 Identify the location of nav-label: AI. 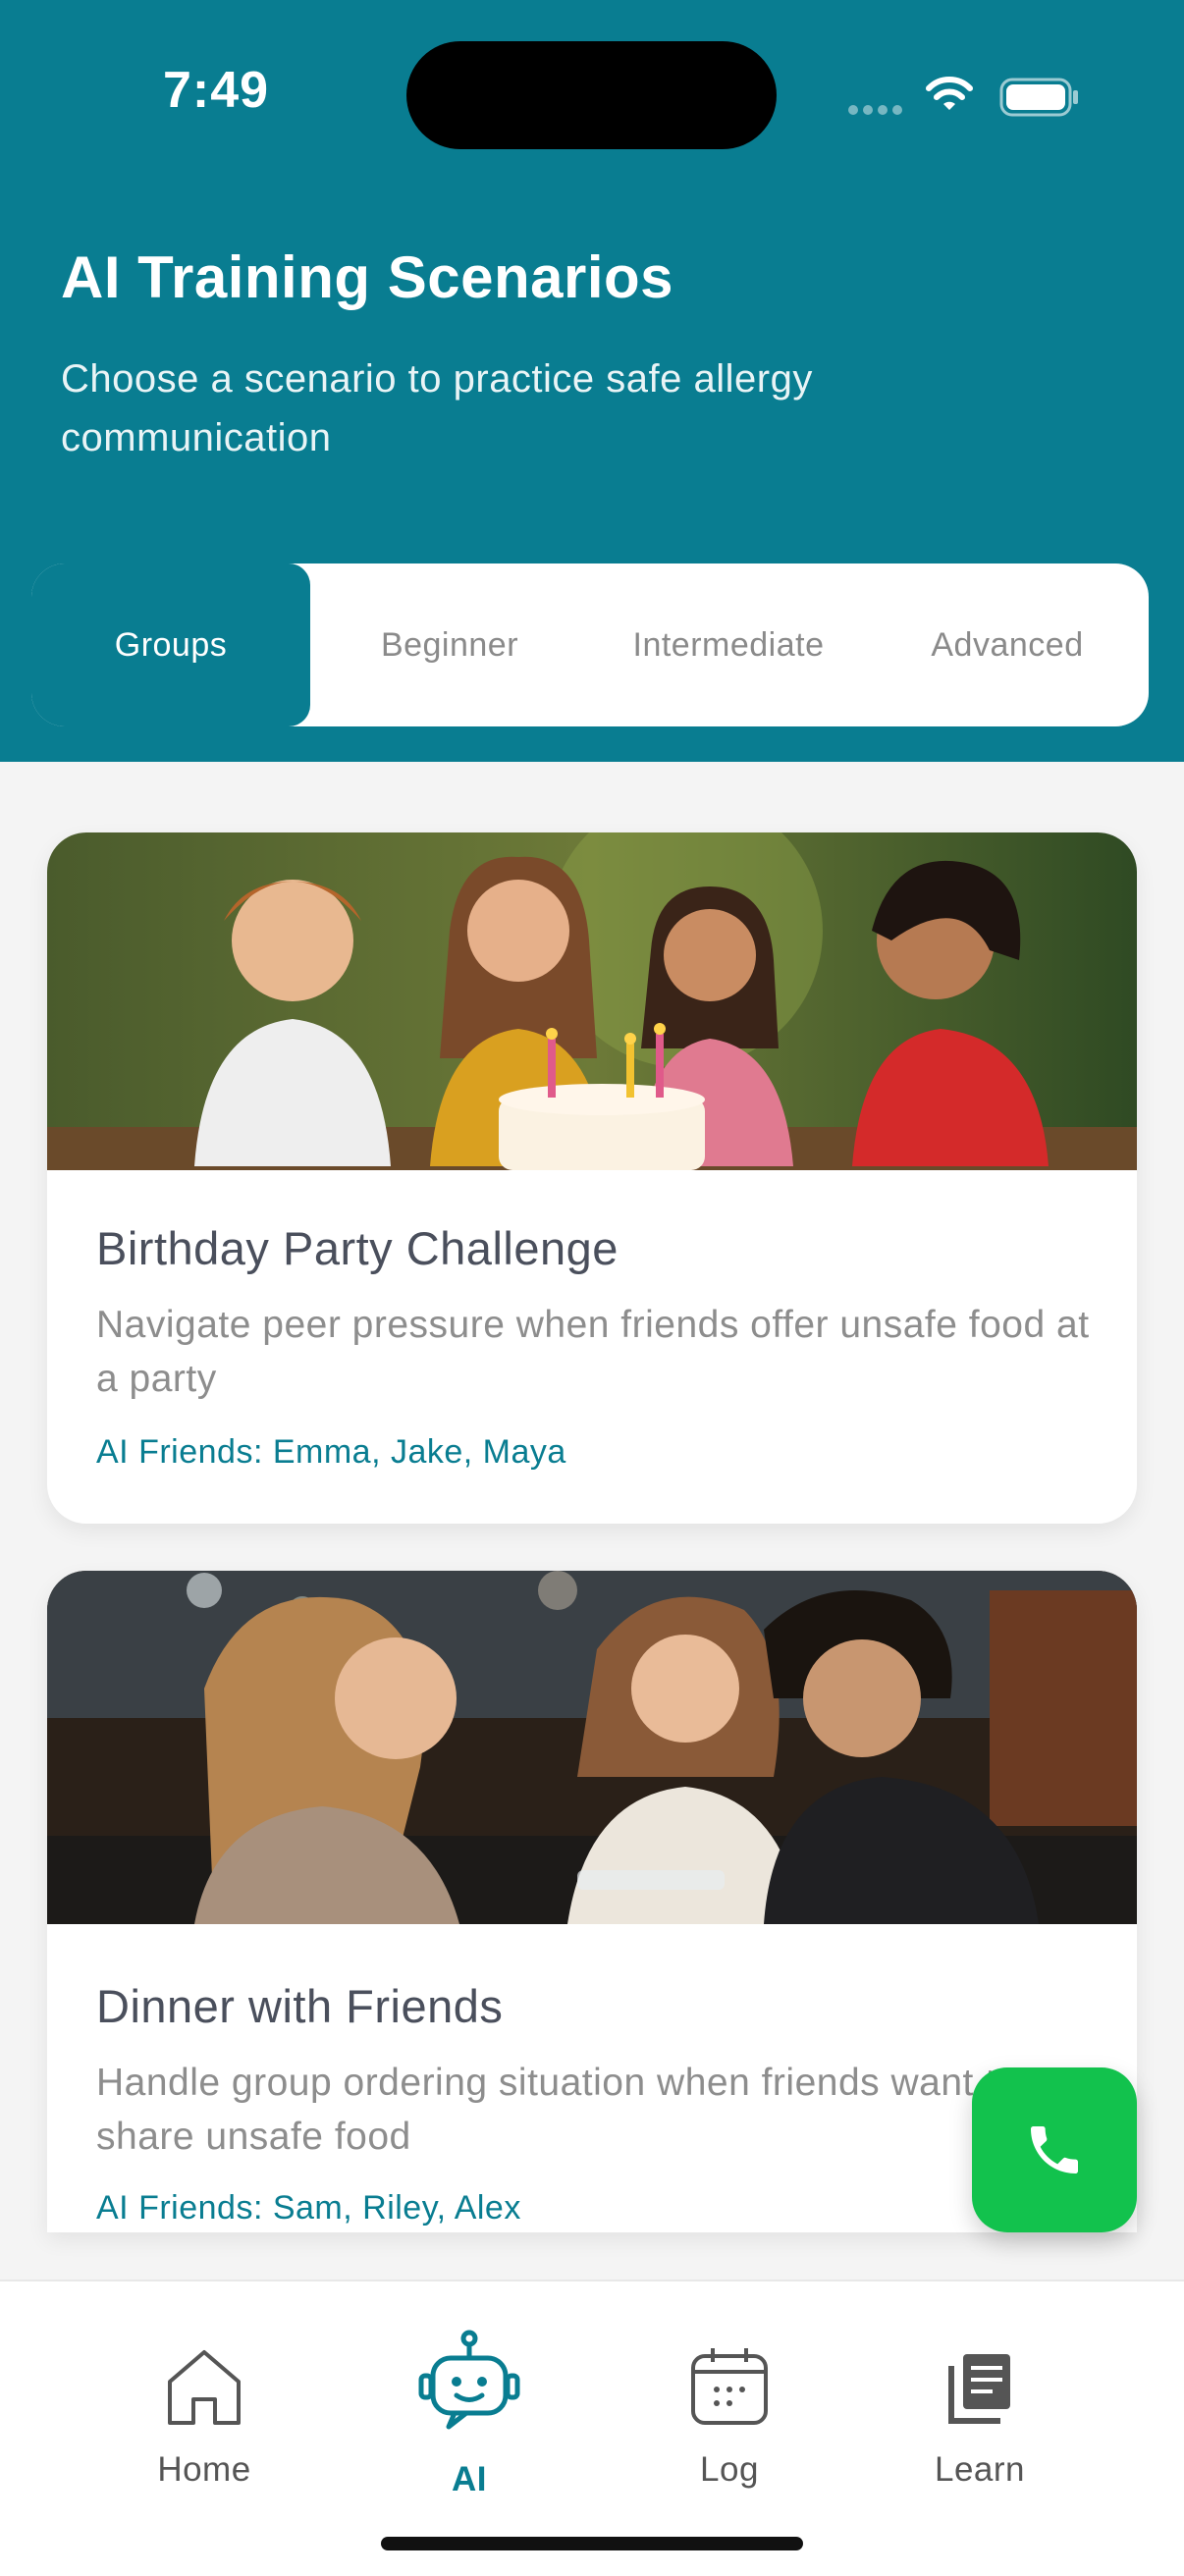
(469, 2479).